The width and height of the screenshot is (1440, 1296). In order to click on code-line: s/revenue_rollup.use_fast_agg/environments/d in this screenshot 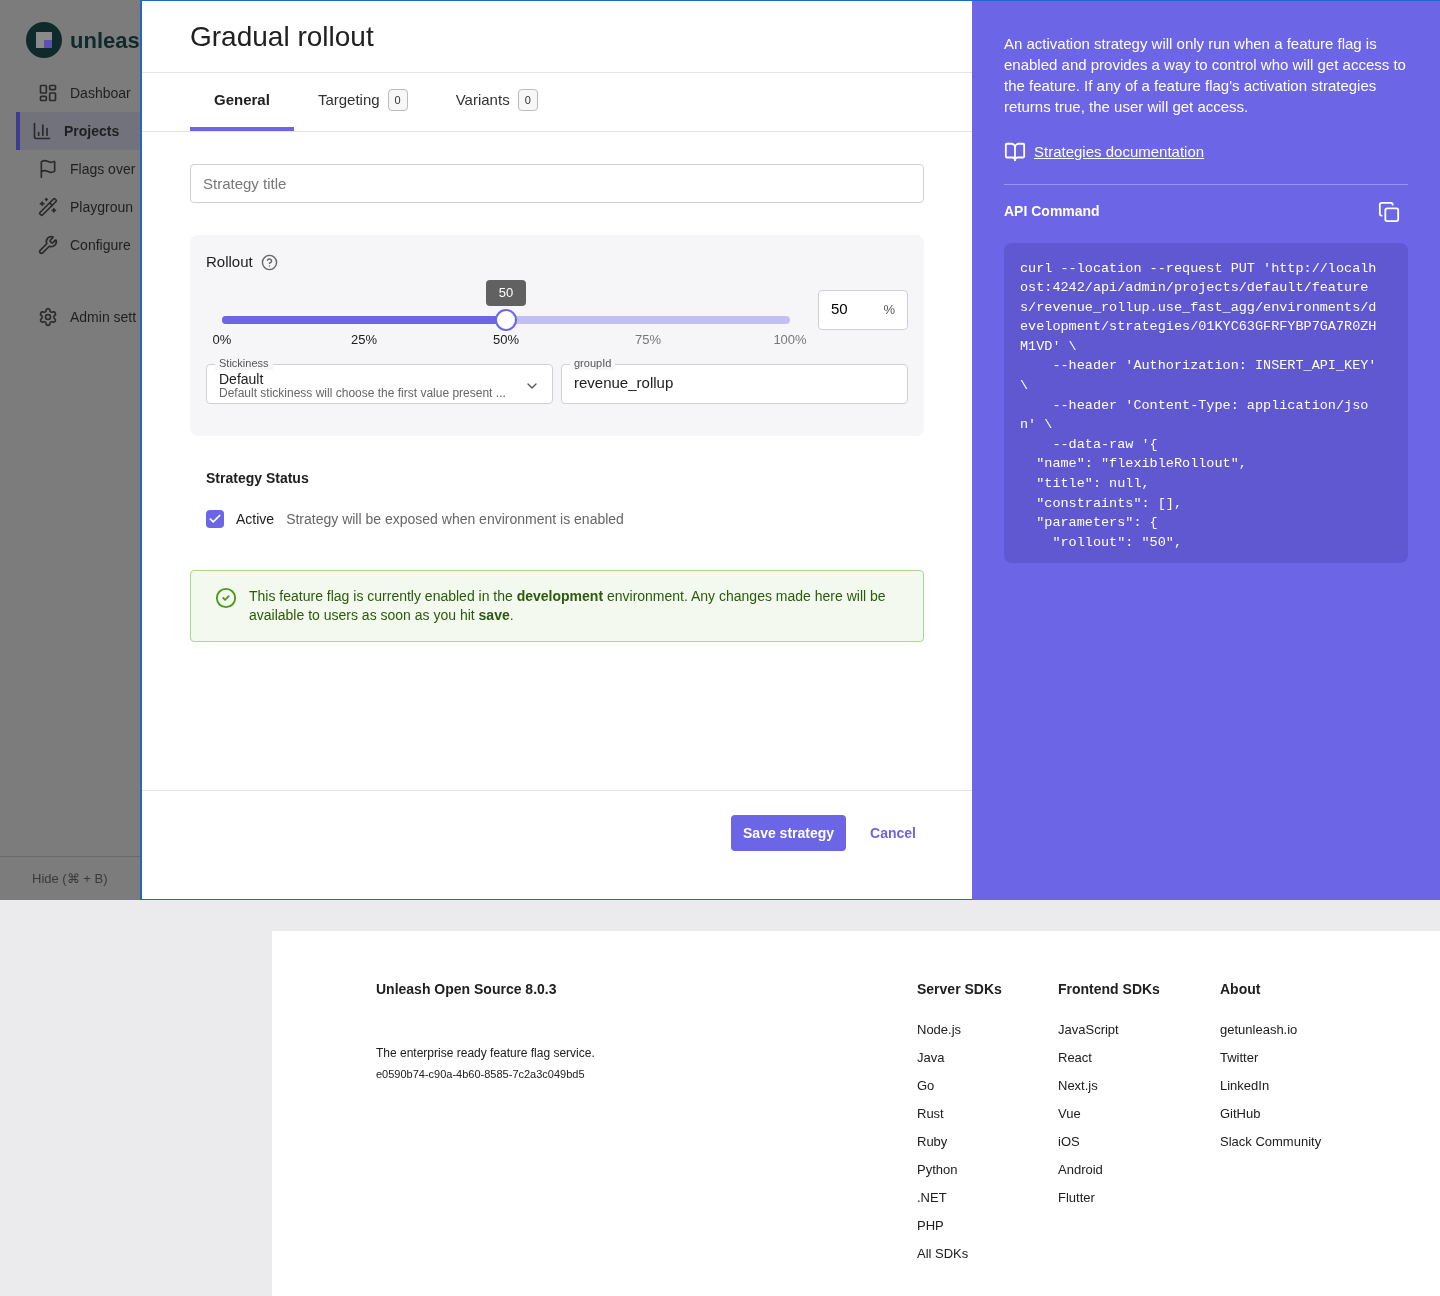, I will do `click(1199, 307)`.